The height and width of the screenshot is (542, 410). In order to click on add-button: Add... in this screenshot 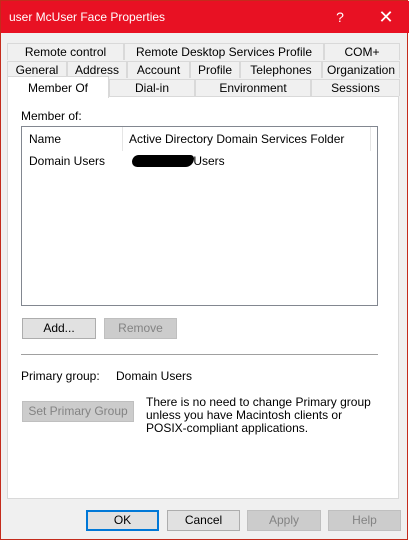, I will do `click(59, 328)`.